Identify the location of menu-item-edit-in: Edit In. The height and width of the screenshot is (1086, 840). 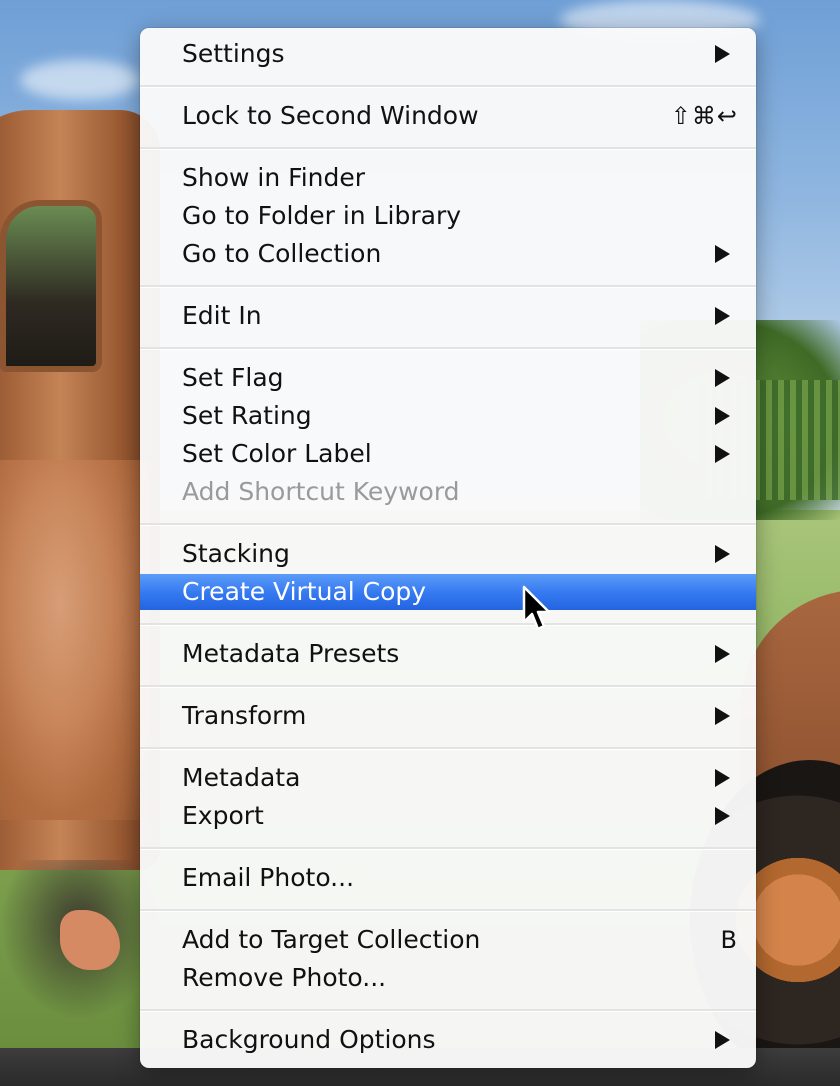
(448, 316).